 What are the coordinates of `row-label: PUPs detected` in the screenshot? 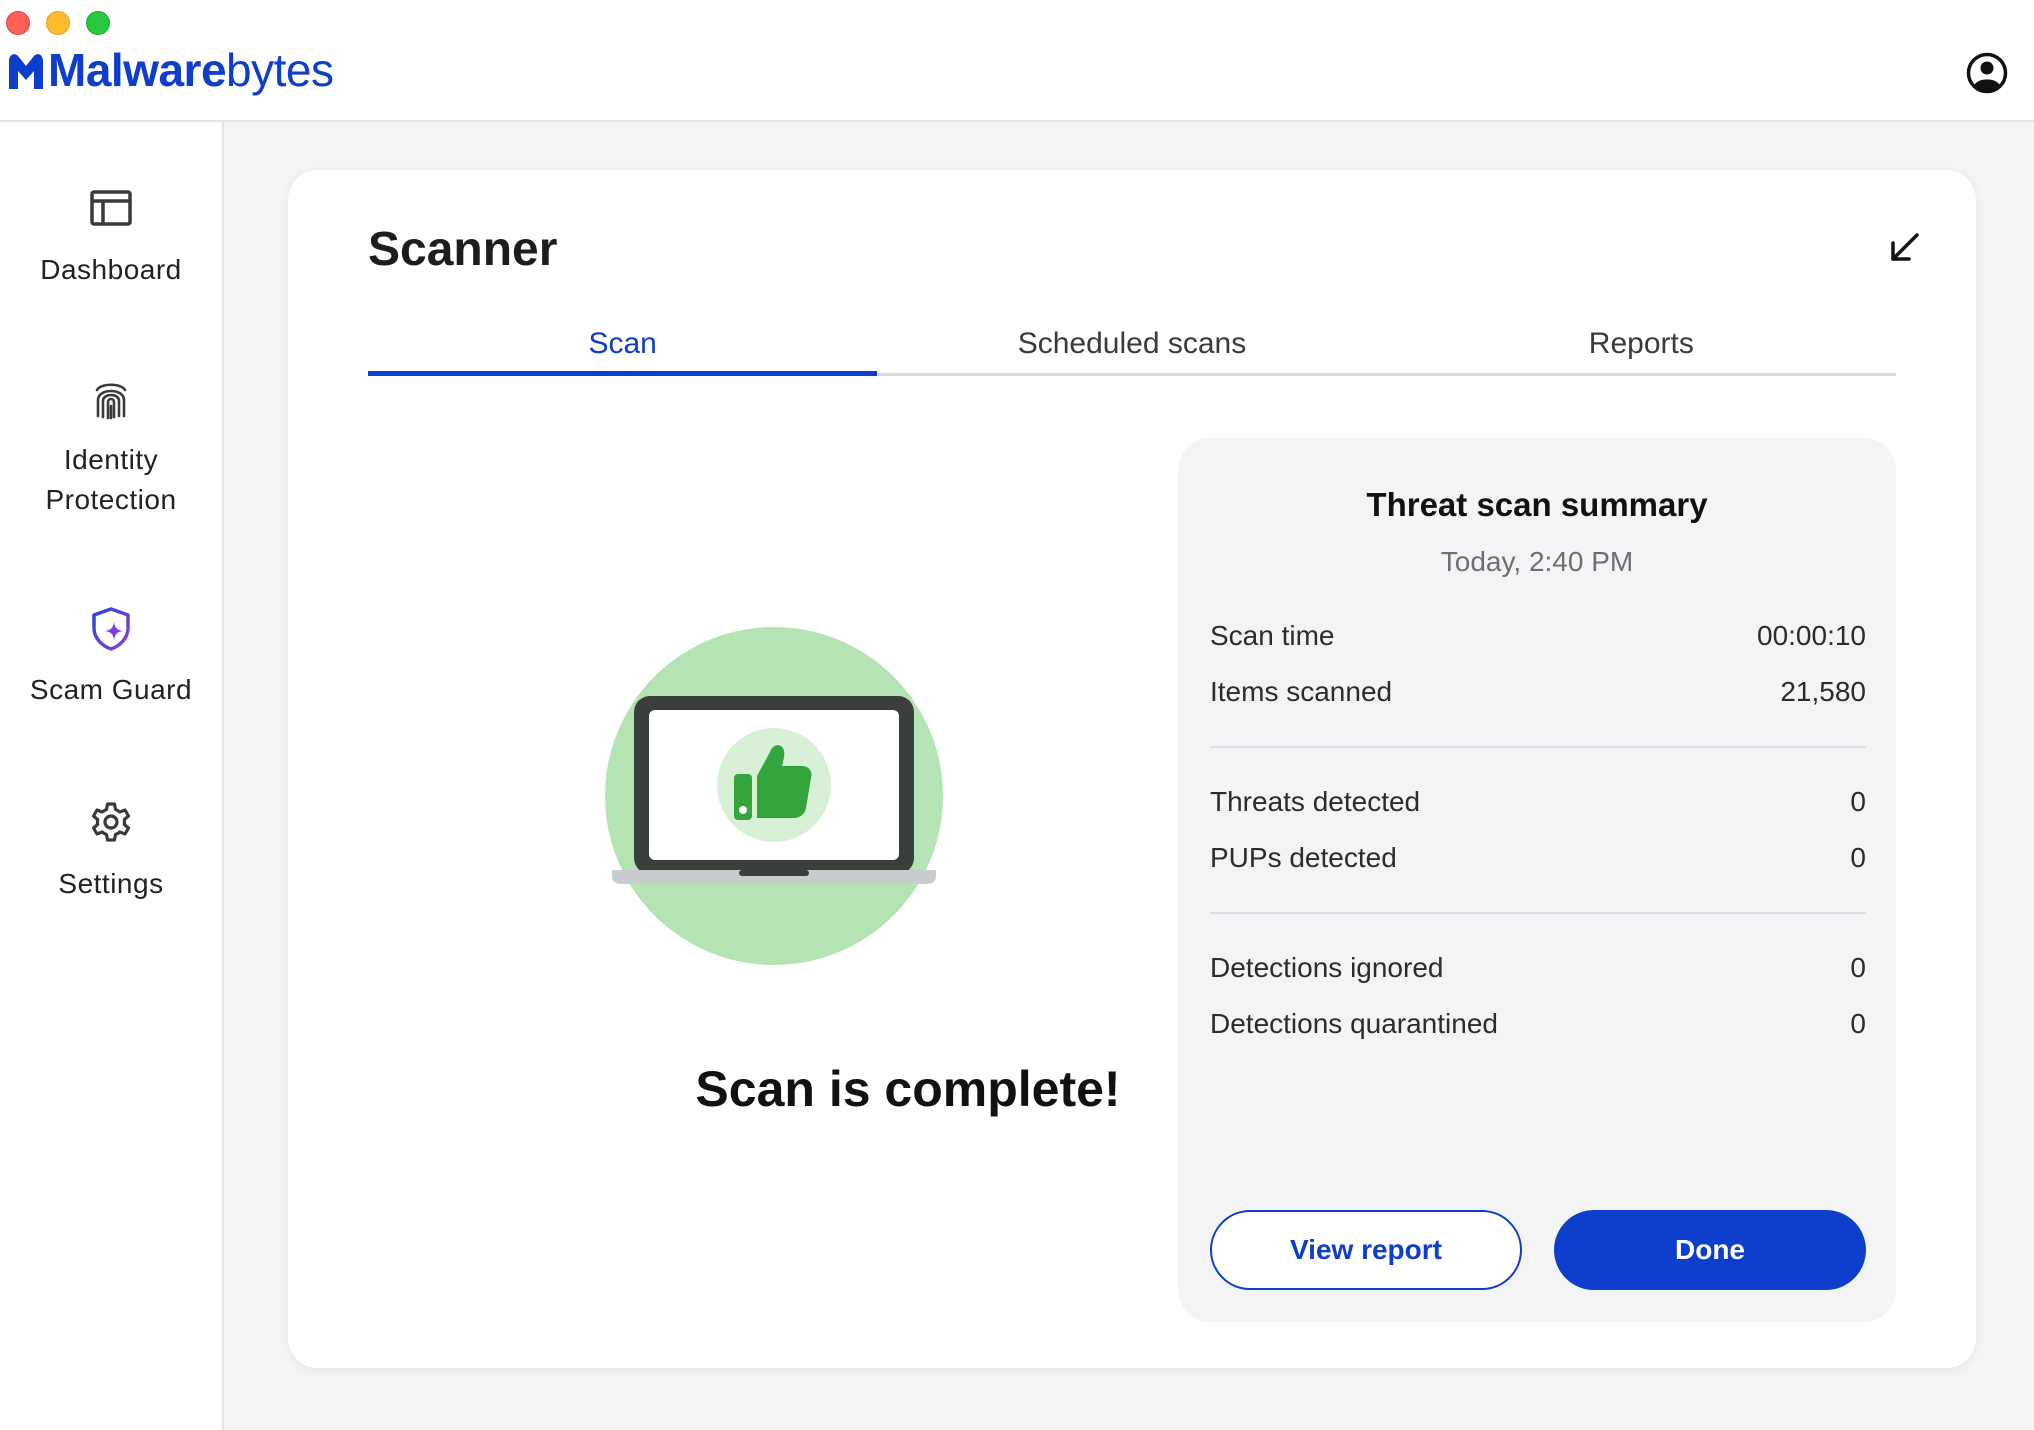 It's located at (1303, 857).